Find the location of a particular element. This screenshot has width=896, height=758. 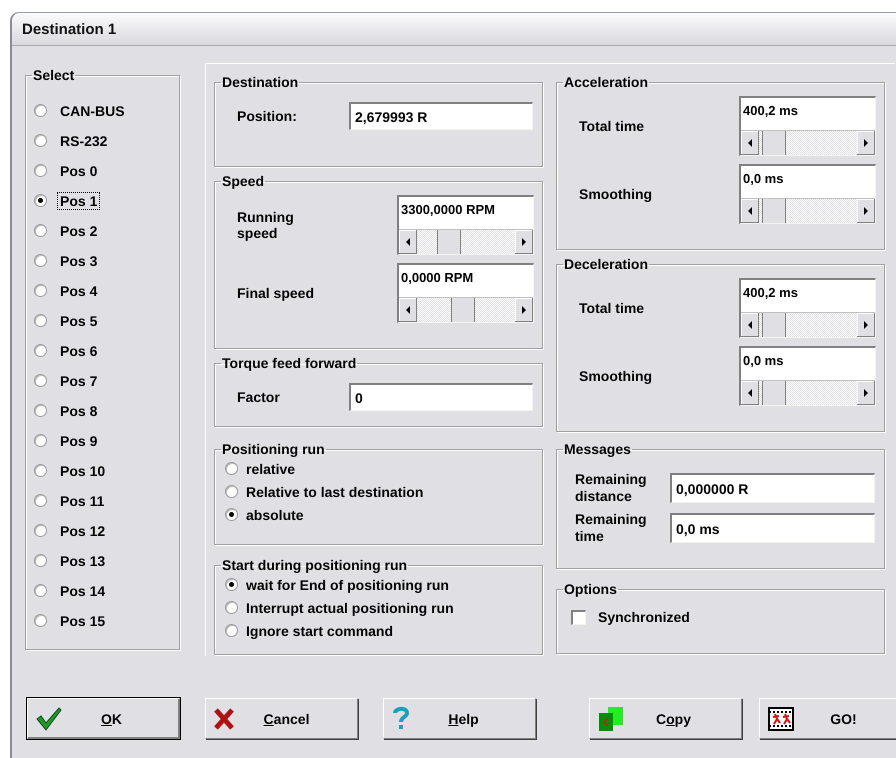

group-title: Options is located at coordinates (590, 589).